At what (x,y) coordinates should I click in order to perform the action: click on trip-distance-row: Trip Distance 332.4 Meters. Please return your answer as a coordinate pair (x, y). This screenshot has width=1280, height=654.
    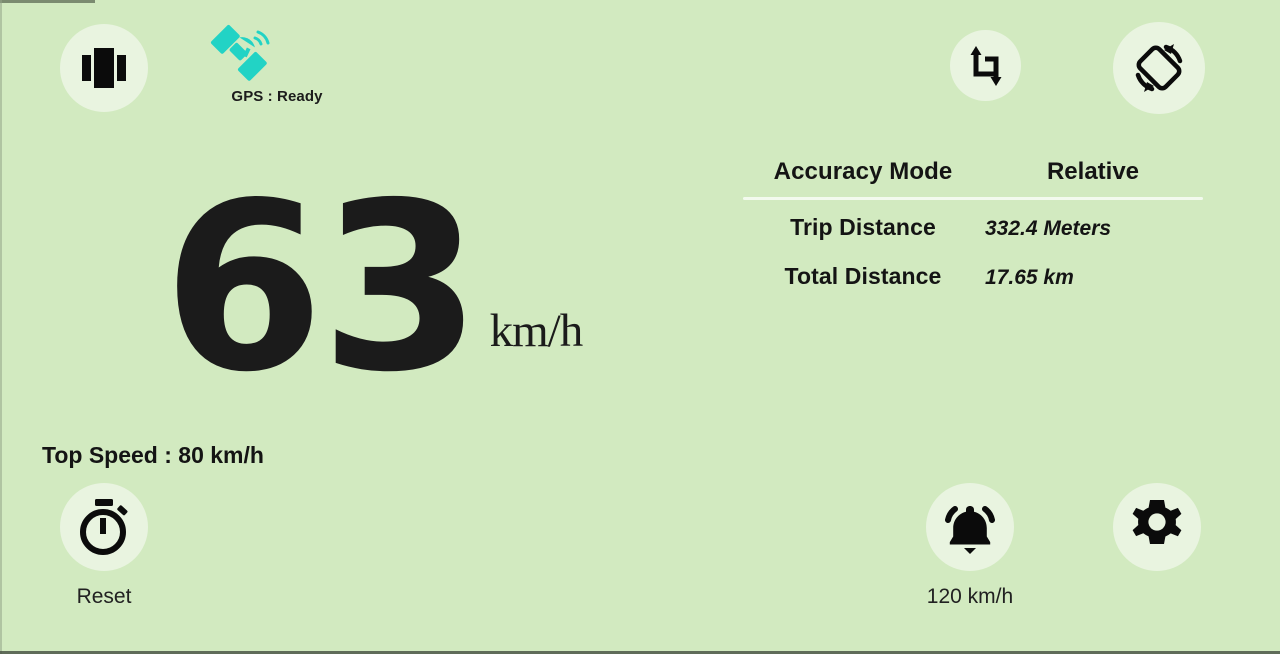
    Looking at the image, I should click on (973, 227).